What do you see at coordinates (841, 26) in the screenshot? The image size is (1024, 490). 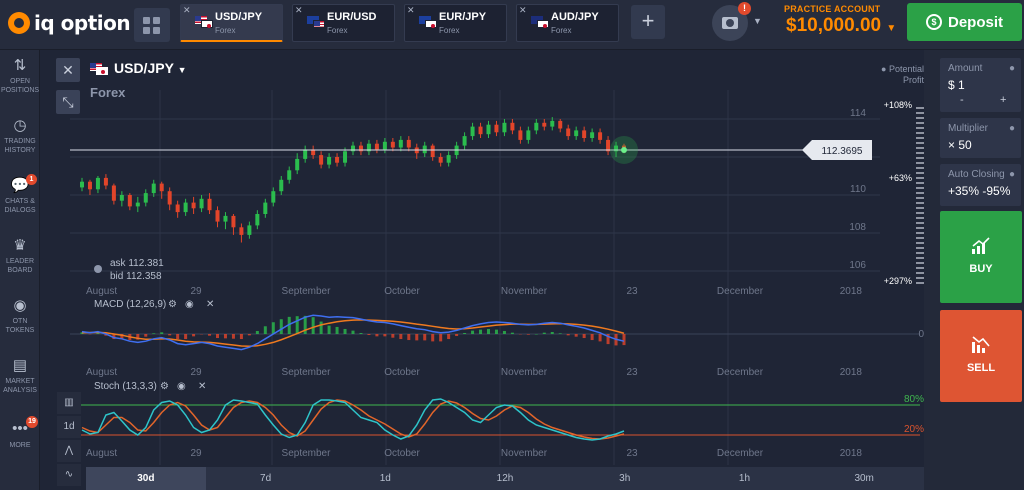 I see `balance: $10,000.00 ▼` at bounding box center [841, 26].